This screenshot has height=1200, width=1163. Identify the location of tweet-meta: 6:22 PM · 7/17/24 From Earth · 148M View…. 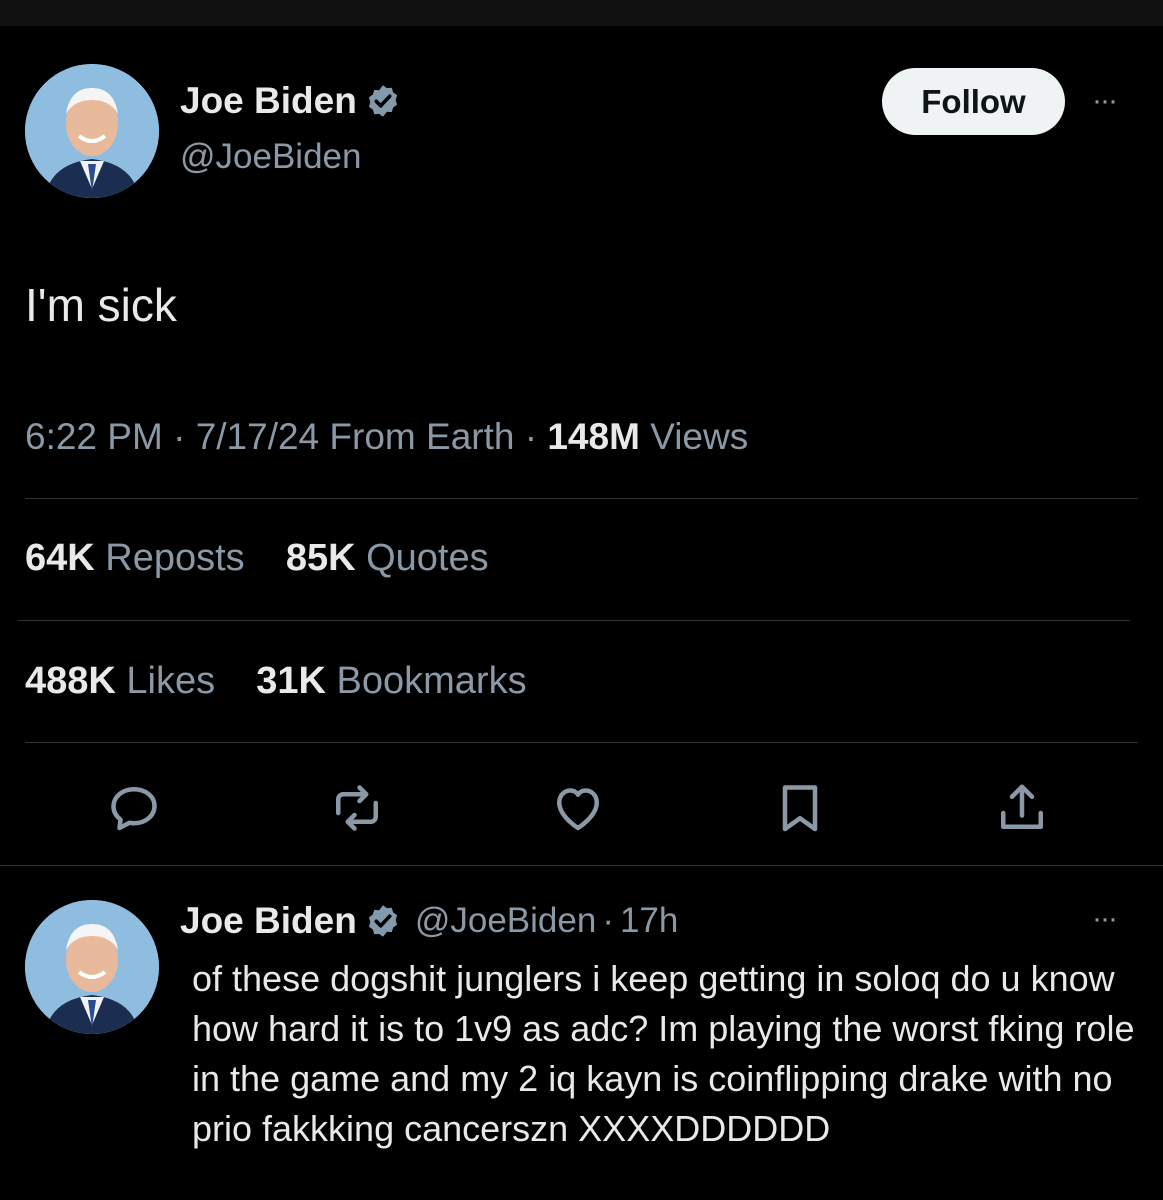
(386, 437).